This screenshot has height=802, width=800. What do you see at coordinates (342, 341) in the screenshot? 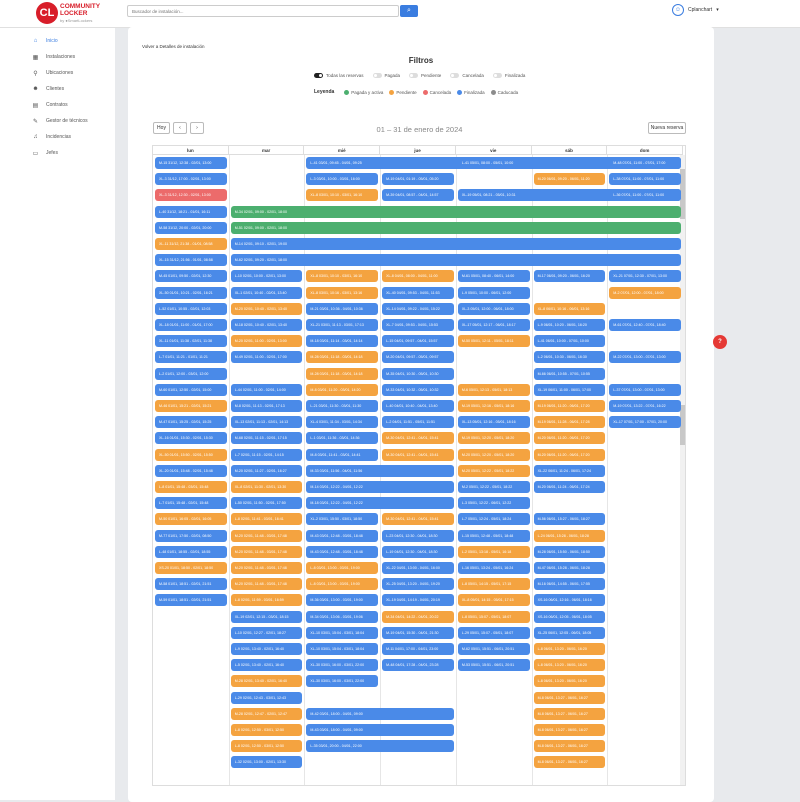
I see `calendar-event: M-18 03/01, 11:14 - 03/01, 14:14` at bounding box center [342, 341].